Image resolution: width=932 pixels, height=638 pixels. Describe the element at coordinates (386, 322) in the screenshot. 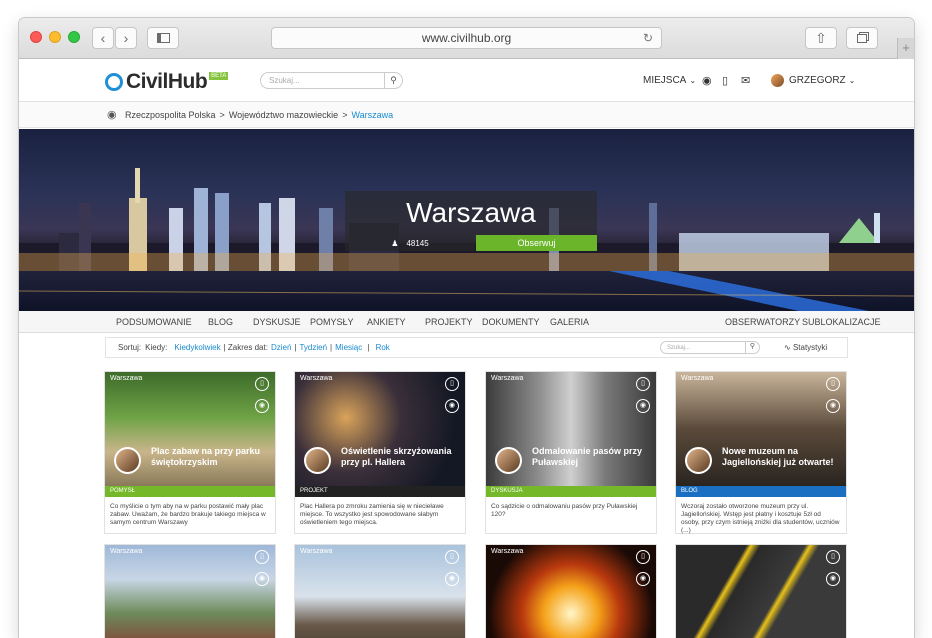

I see `tab-polls: ANKIETY` at that location.